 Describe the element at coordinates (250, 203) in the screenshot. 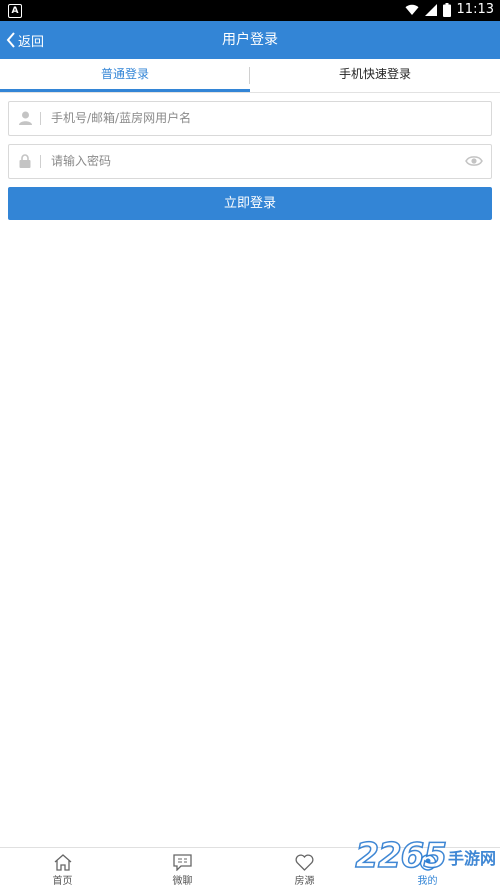

I see `login-submit-button: 立即登录` at that location.